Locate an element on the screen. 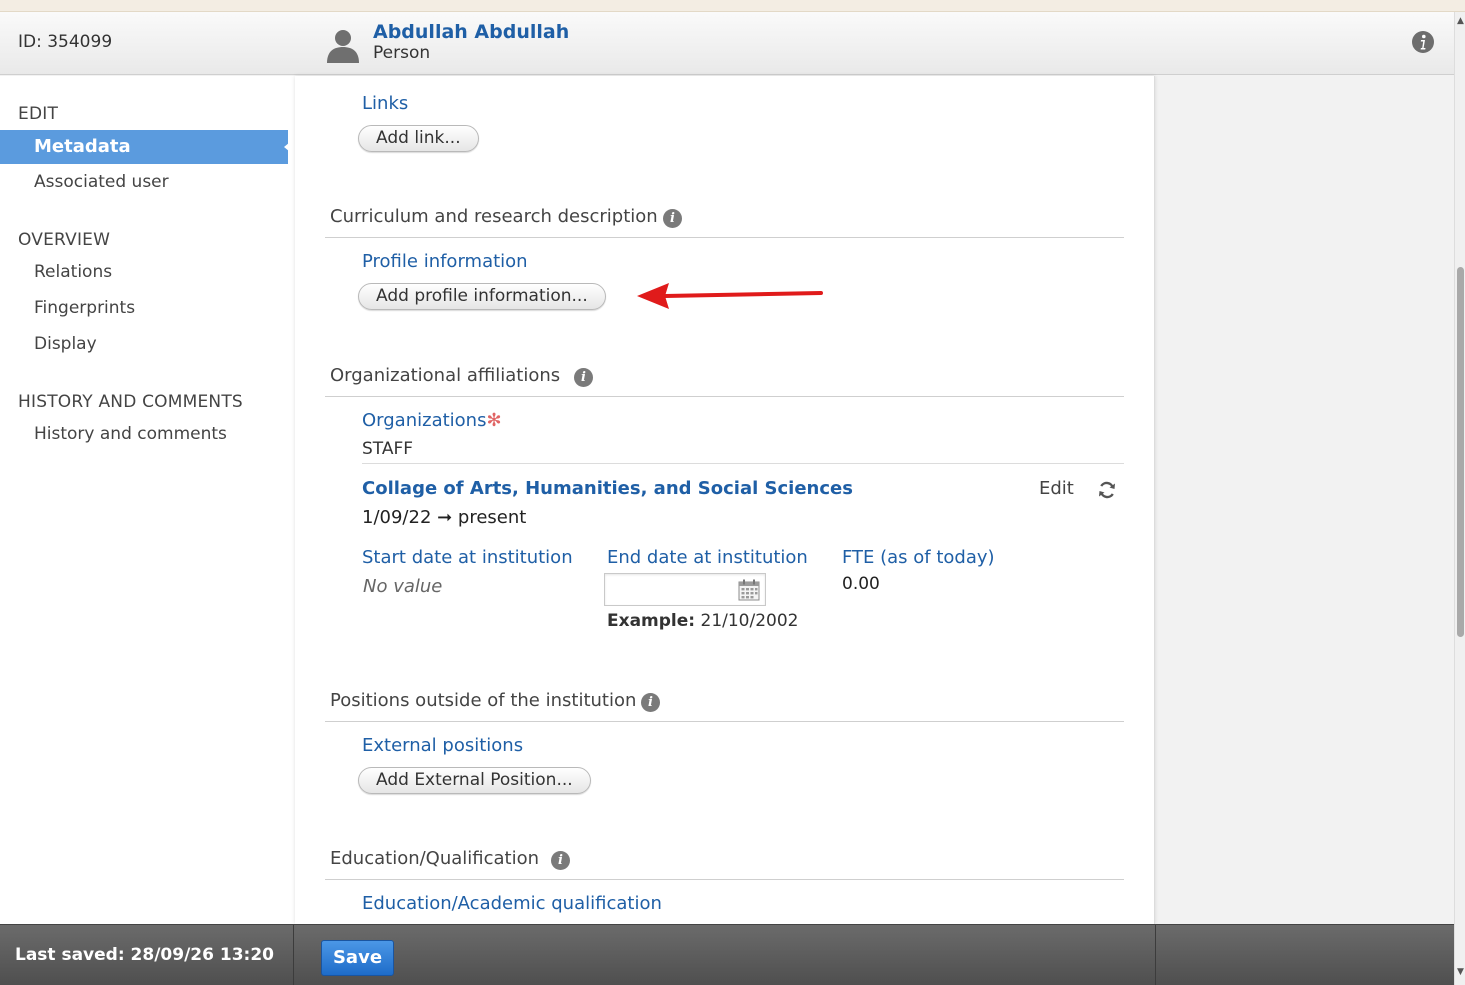  scrollbar-thumb is located at coordinates (1460, 452).